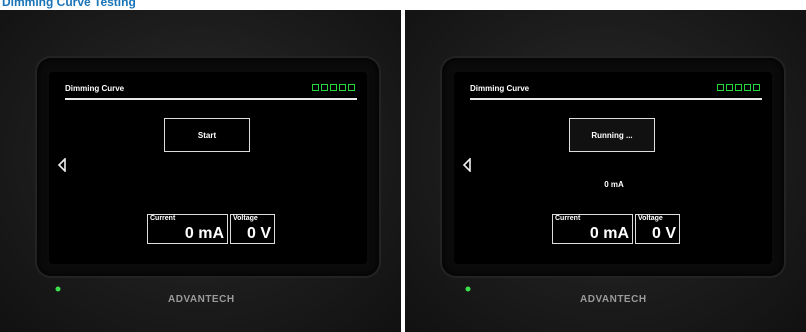 The image size is (806, 332). I want to click on live-current-readout: 0 mA, so click(614, 184).